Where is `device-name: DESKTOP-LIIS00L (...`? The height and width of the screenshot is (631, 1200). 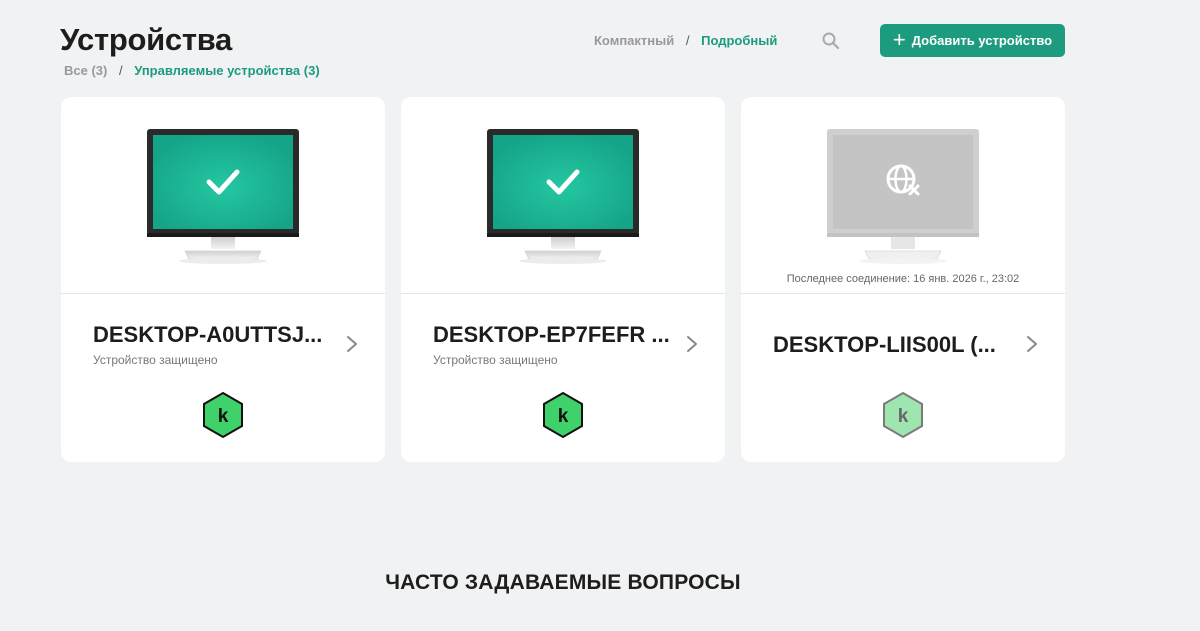 device-name: DESKTOP-LIIS00L (... is located at coordinates (884, 345).